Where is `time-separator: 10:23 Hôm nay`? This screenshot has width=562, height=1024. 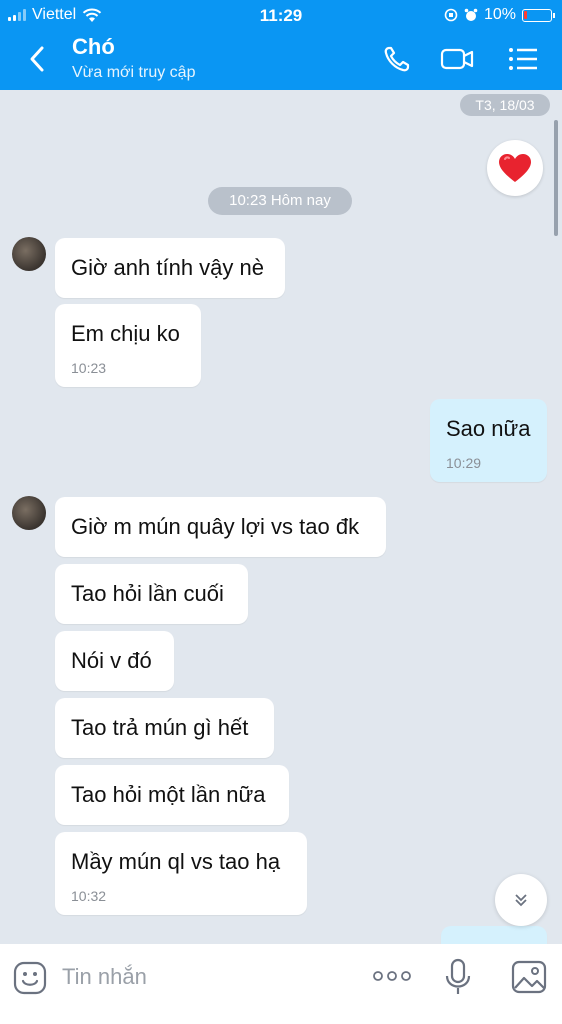 time-separator: 10:23 Hôm nay is located at coordinates (280, 201).